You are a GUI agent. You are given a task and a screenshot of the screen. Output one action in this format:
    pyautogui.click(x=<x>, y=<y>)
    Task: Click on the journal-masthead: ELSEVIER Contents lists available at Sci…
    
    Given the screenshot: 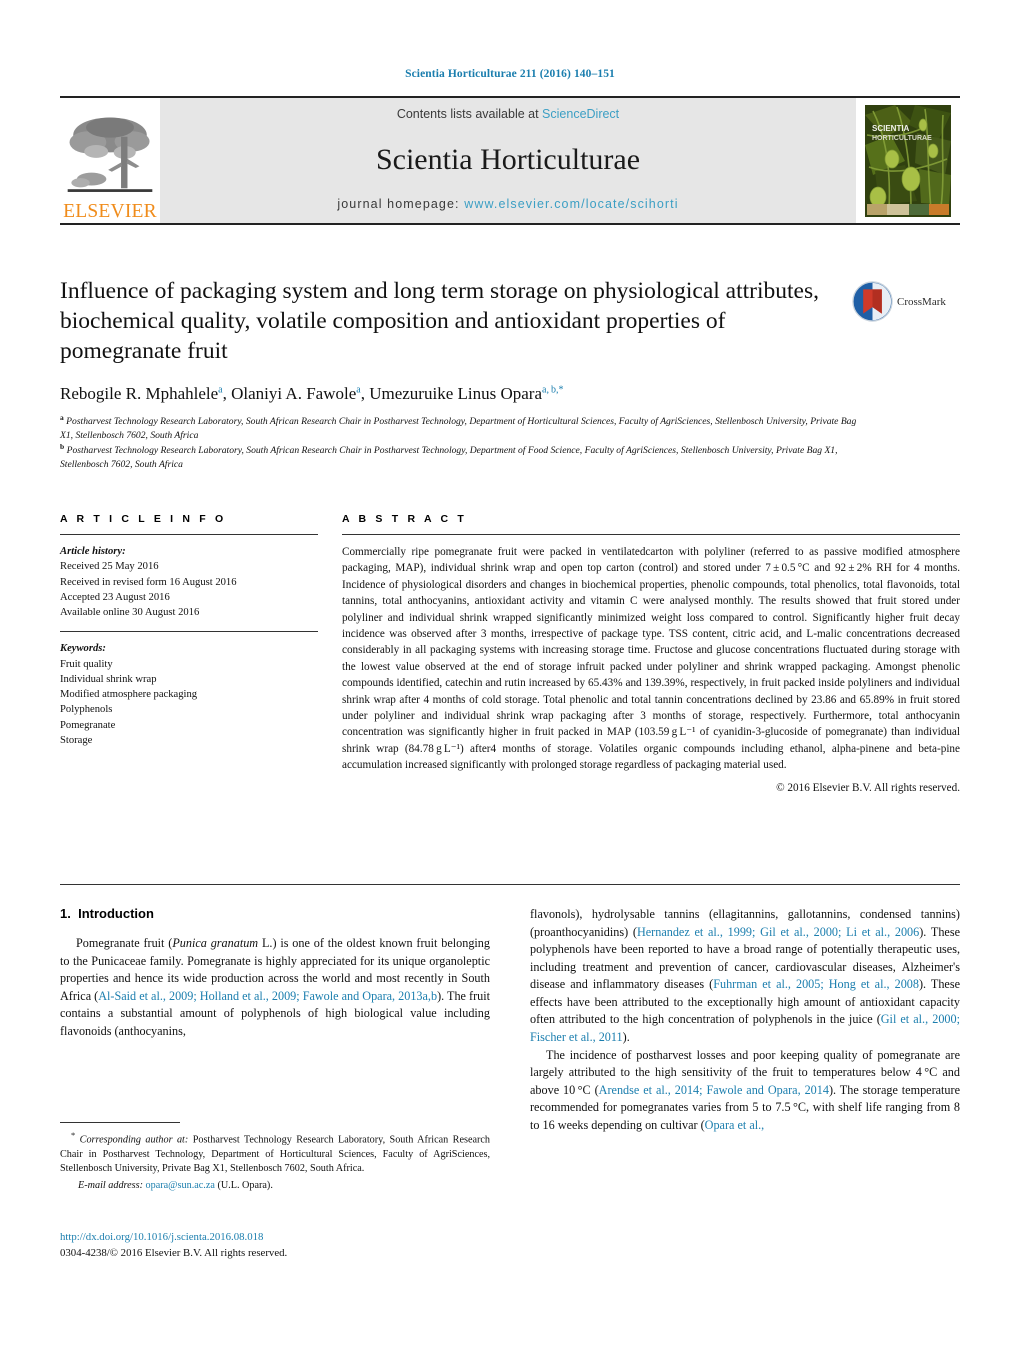 What is the action you would take?
    pyautogui.click(x=510, y=160)
    